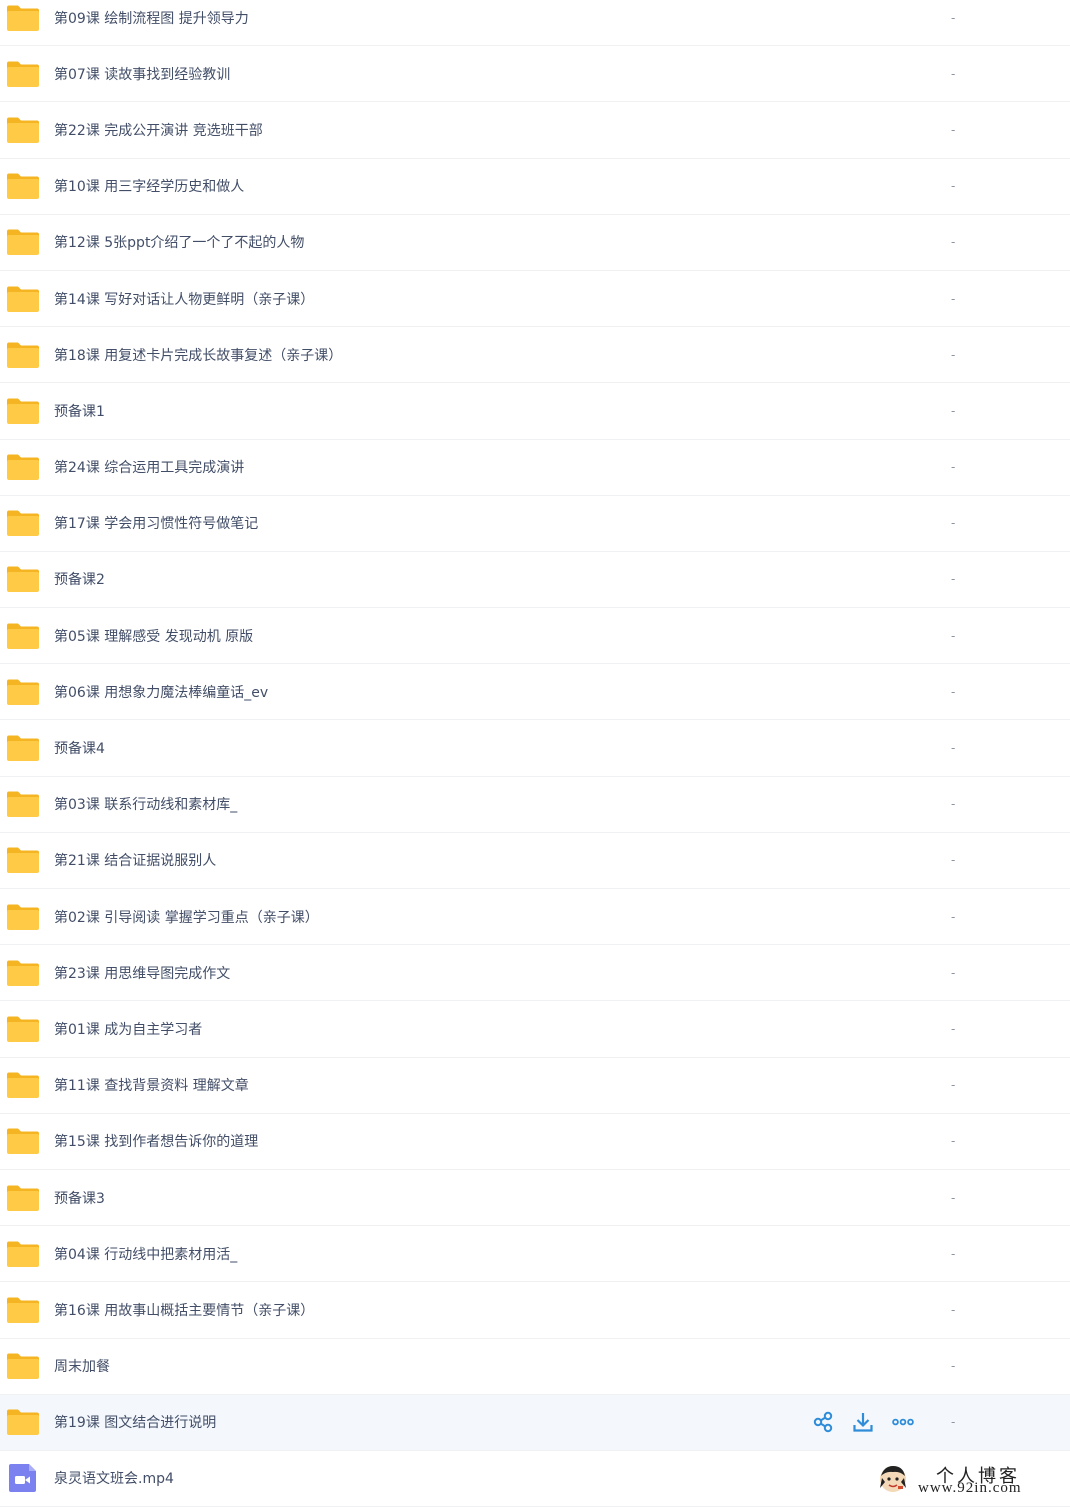  What do you see at coordinates (149, 186) in the screenshot?
I see `file-name: 第10课 用三字经学历史和做人` at bounding box center [149, 186].